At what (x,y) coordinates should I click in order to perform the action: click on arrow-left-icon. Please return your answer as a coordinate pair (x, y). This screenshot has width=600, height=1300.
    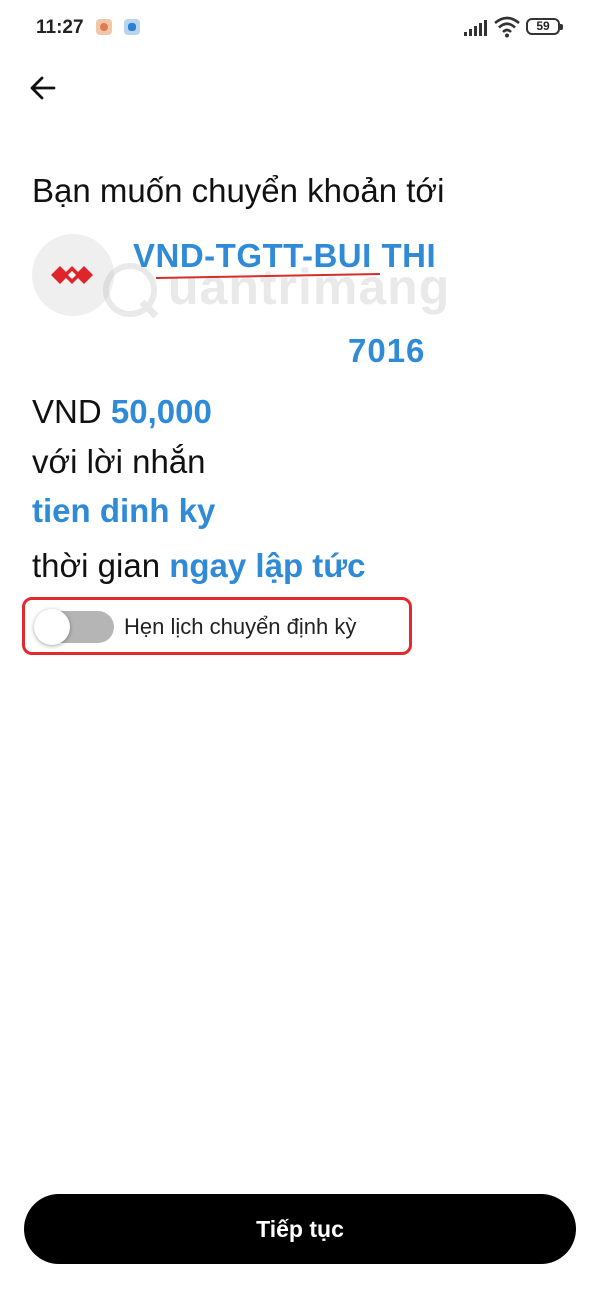
    Looking at the image, I should click on (43, 88).